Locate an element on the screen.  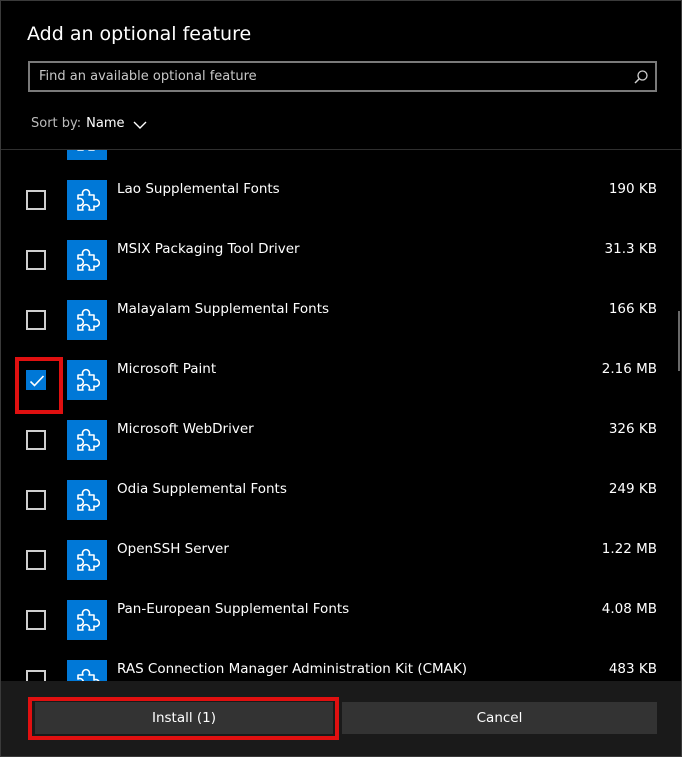
feature-size: 190 KB is located at coordinates (632, 189).